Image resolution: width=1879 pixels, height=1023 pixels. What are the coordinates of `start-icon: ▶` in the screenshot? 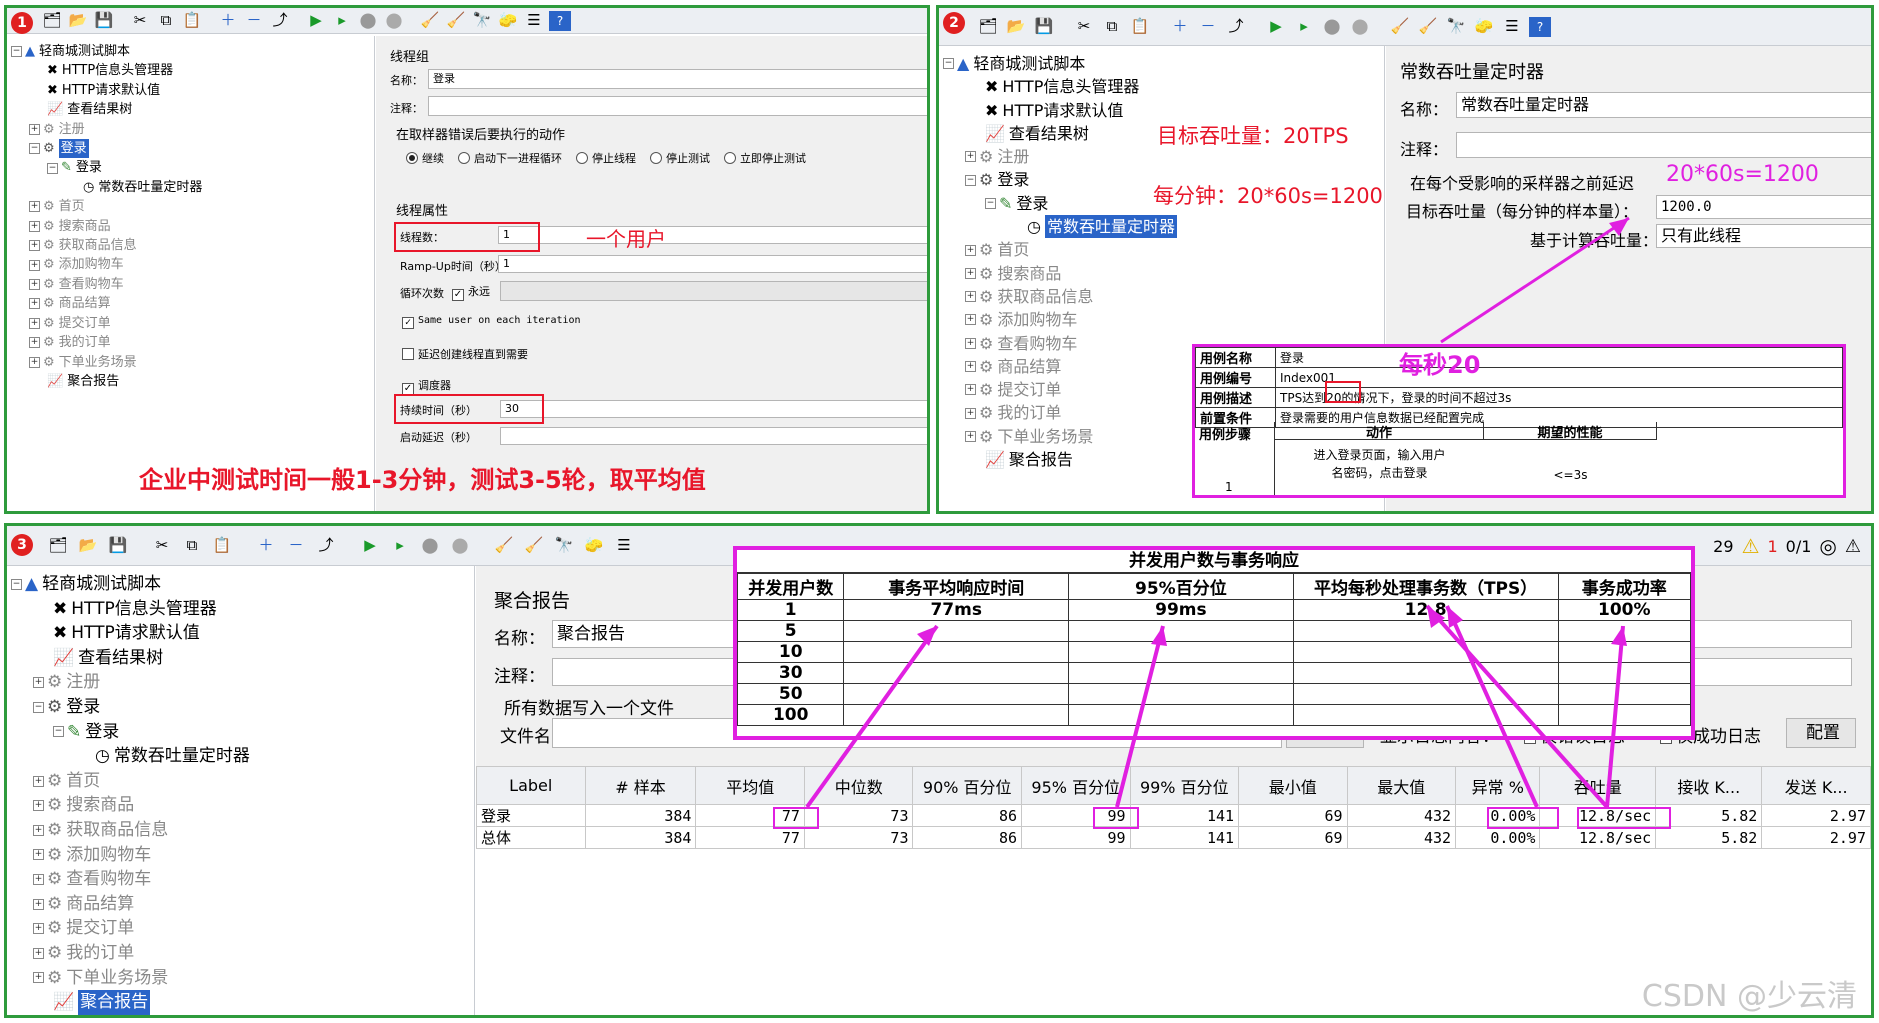 It's located at (316, 21).